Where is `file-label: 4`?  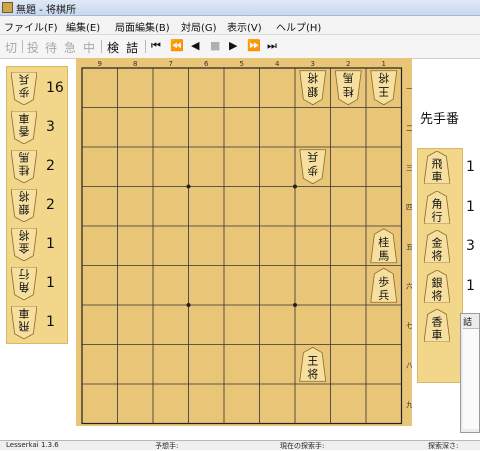
file-label: 4 is located at coordinates (277, 64).